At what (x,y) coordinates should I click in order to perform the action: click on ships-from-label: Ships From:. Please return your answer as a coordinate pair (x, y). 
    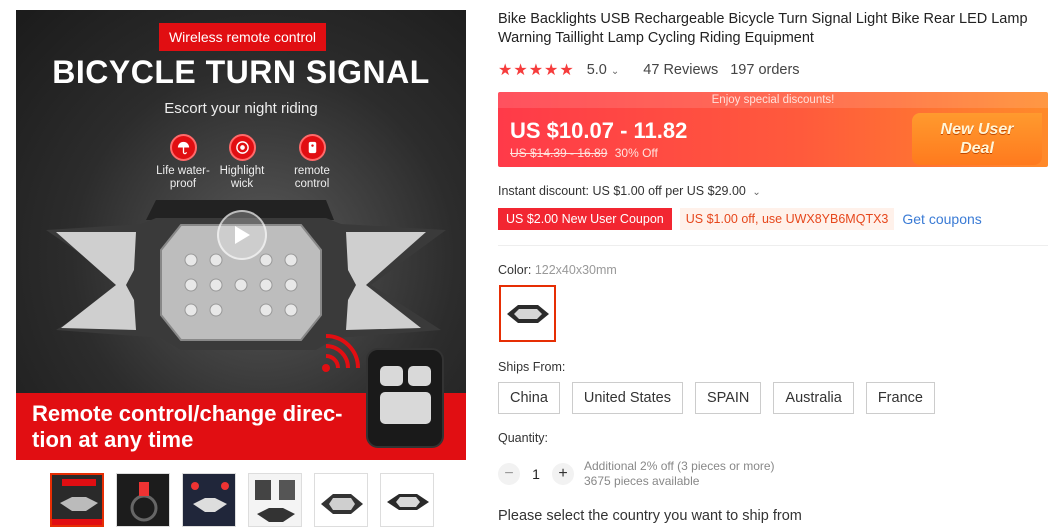
    Looking at the image, I should click on (532, 367).